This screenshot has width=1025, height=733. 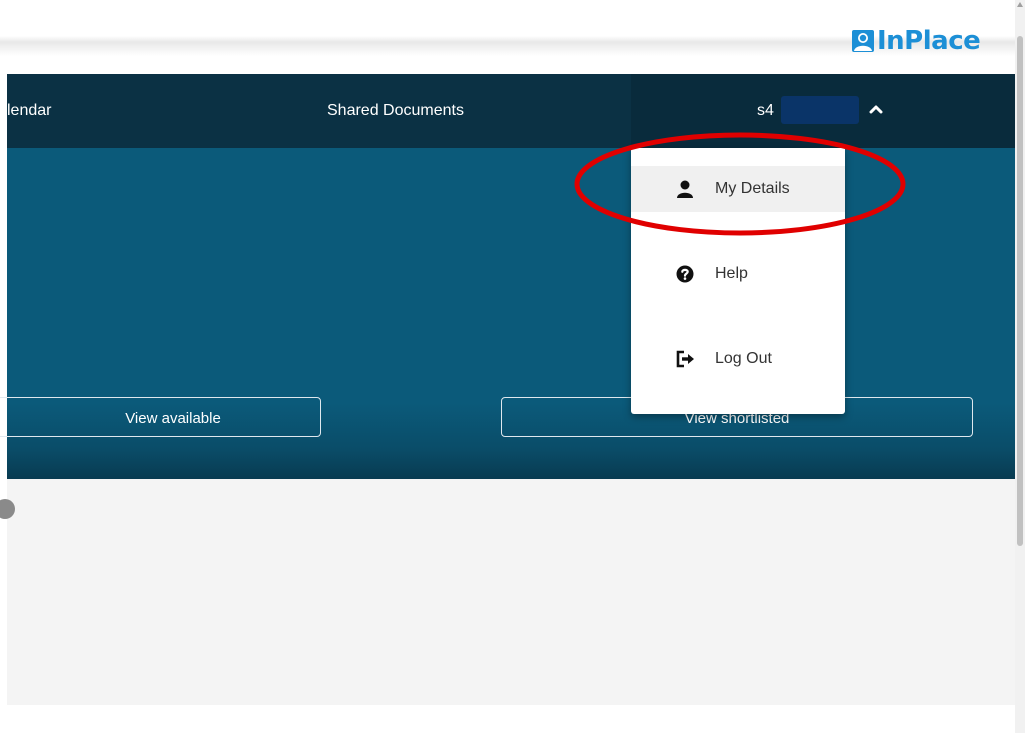 I want to click on vertical-scrollbar, so click(x=1020, y=366).